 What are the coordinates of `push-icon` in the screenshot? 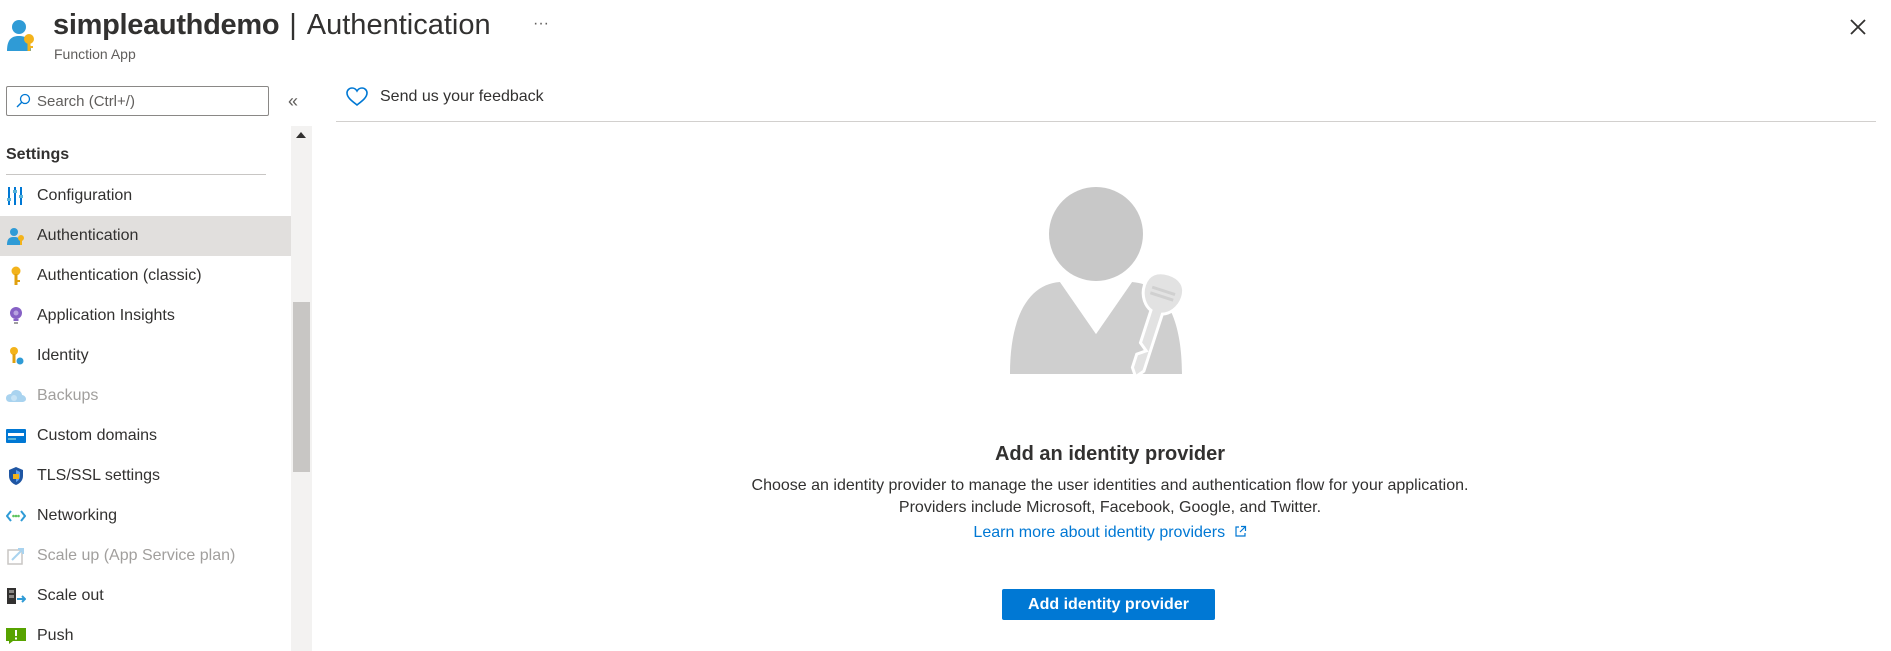 It's located at (16, 636).